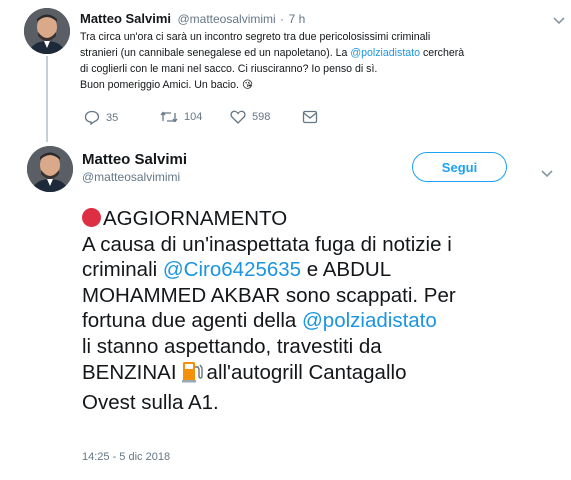 This screenshot has width=571, height=480. What do you see at coordinates (126, 457) in the screenshot?
I see `tweet-timestamp: 14:25 - 5 dic 2018` at bounding box center [126, 457].